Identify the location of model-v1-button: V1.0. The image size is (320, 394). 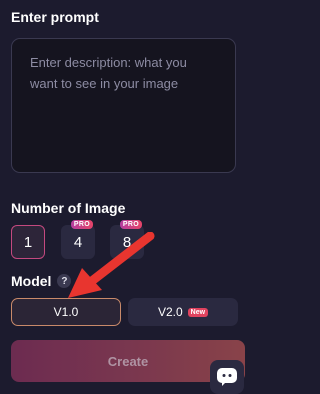
(66, 312).